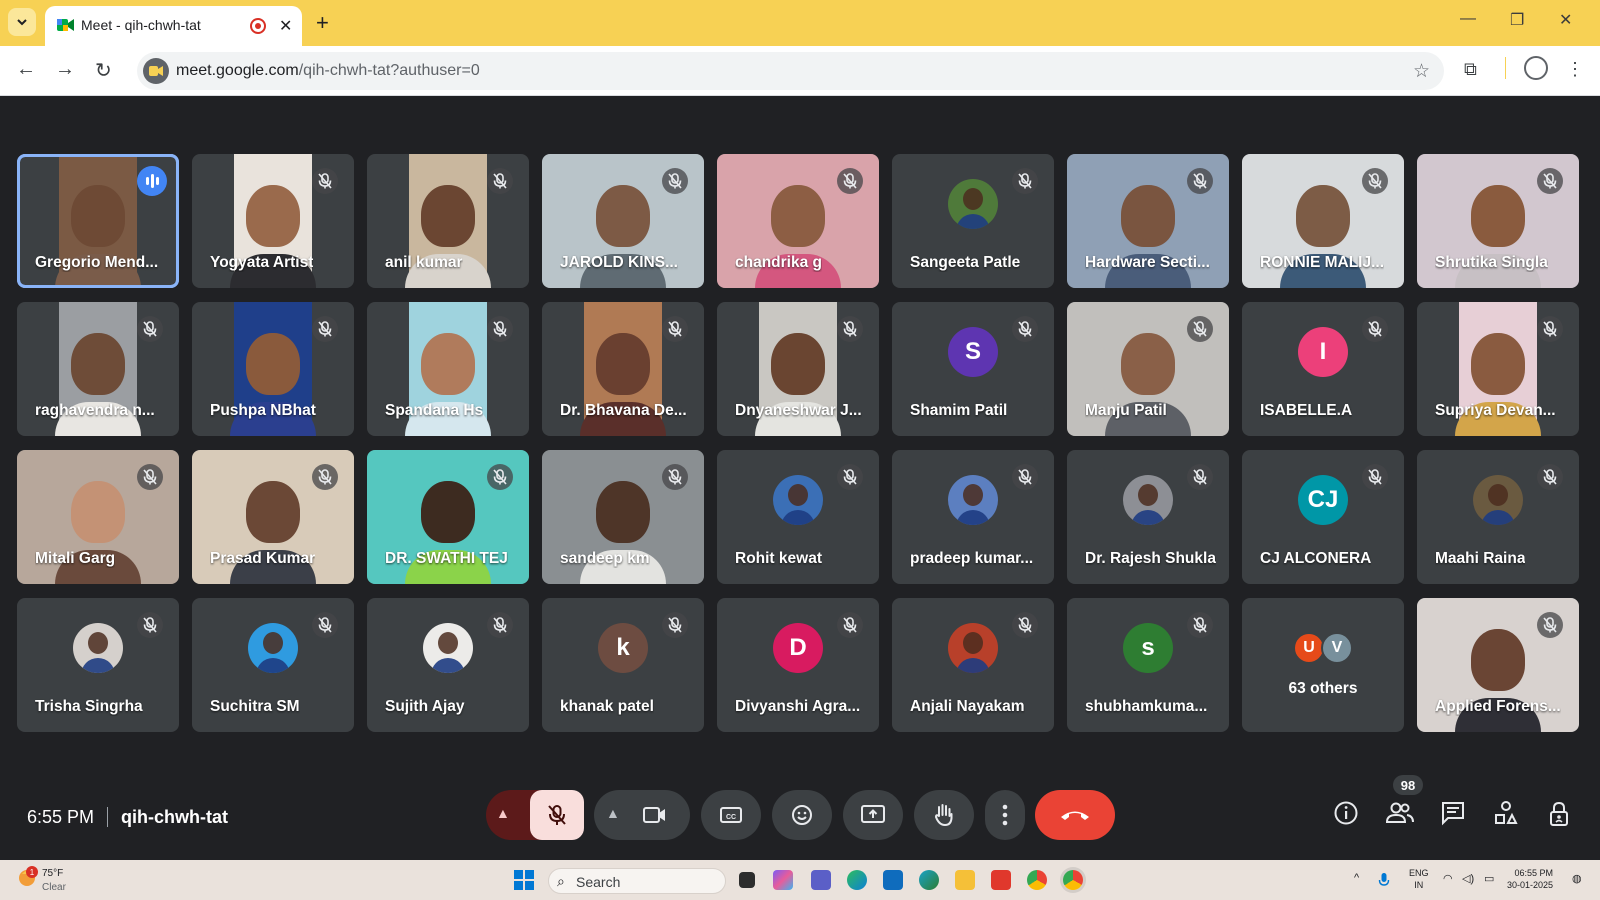 The height and width of the screenshot is (900, 1600). What do you see at coordinates (65, 69) in the screenshot?
I see `forward-icon: →` at bounding box center [65, 69].